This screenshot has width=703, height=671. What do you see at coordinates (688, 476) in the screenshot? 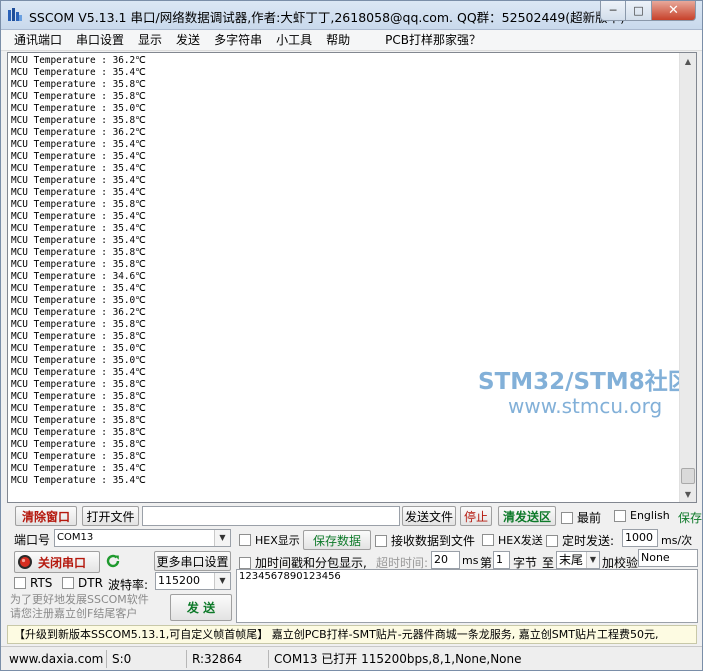
I see `scroll-thumb` at bounding box center [688, 476].